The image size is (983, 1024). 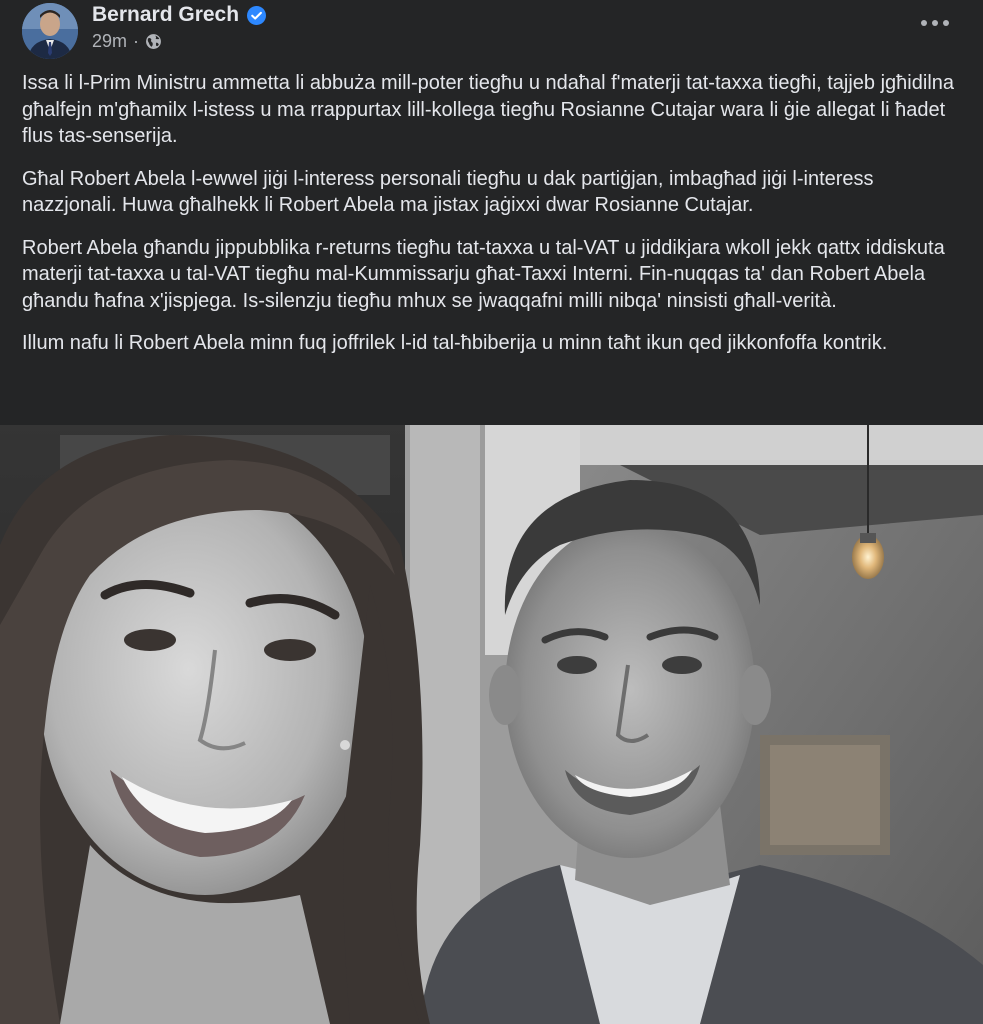 I want to click on post-header: Bernard Grech 29m ·, so click(x=491, y=32).